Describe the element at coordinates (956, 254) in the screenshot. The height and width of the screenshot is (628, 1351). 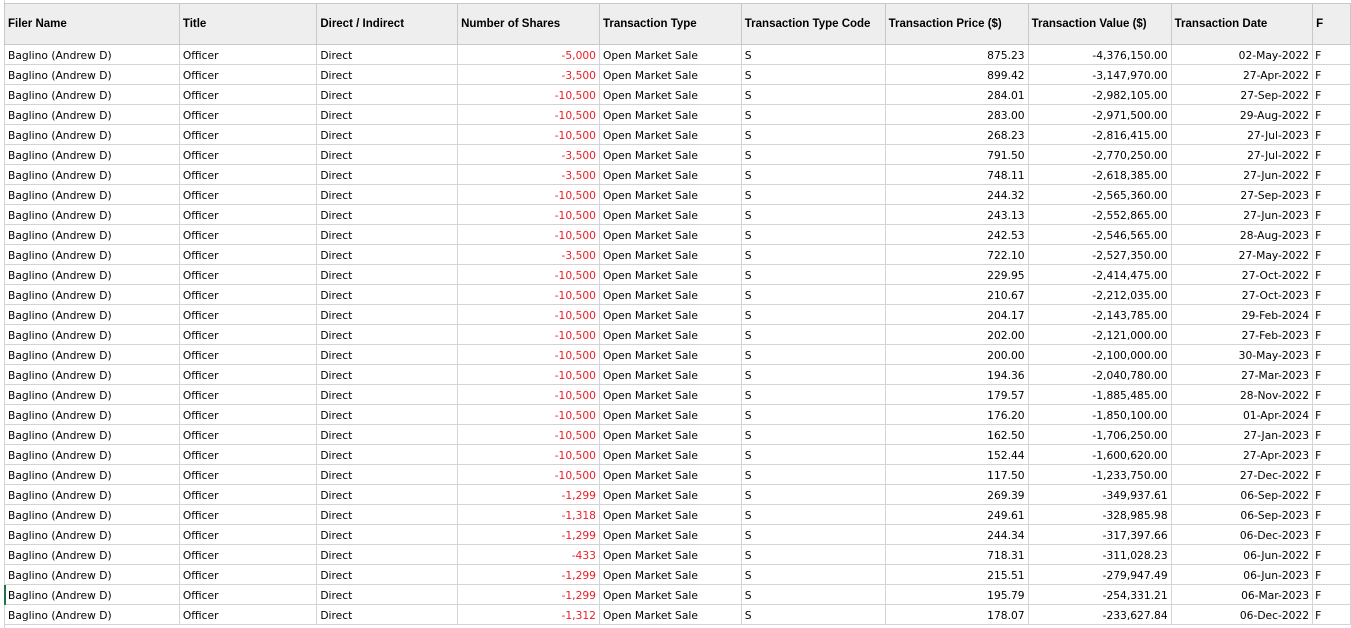
I see `cell-transaction-price: 722.10` at that location.